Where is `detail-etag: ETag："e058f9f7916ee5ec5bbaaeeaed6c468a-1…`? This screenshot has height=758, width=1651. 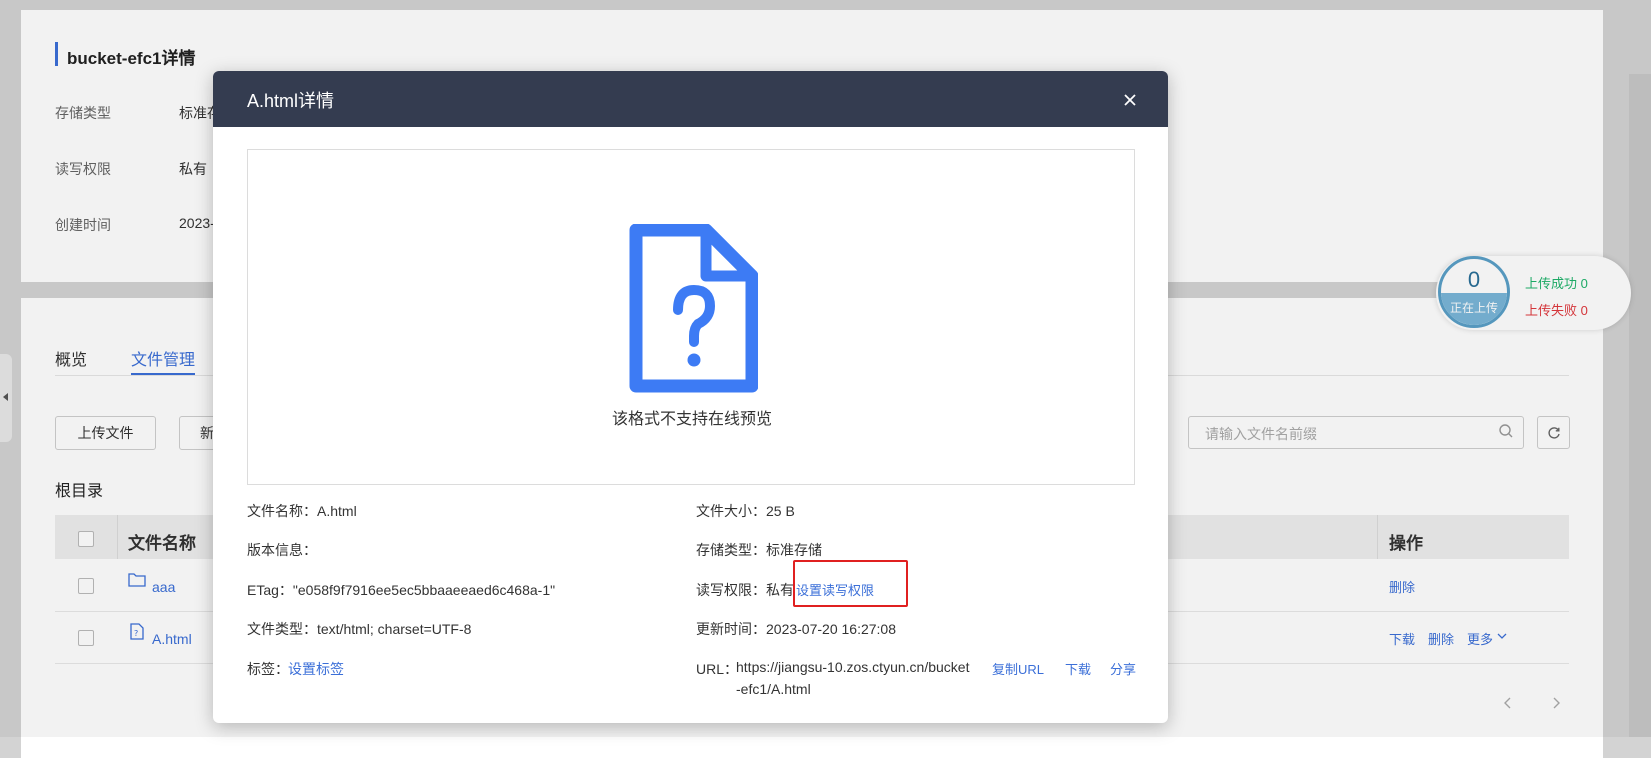 detail-etag: ETag："e058f9f7916ee5ec5bbaaeeaed6c468a-1… is located at coordinates (401, 590).